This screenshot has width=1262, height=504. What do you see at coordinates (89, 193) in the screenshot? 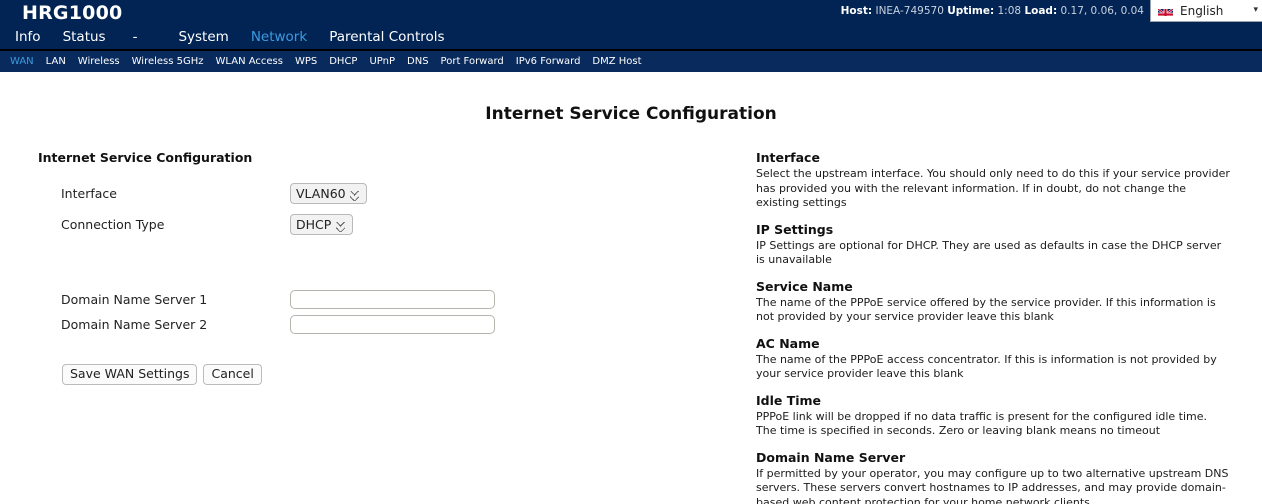
I see `interface-label: Interface` at bounding box center [89, 193].